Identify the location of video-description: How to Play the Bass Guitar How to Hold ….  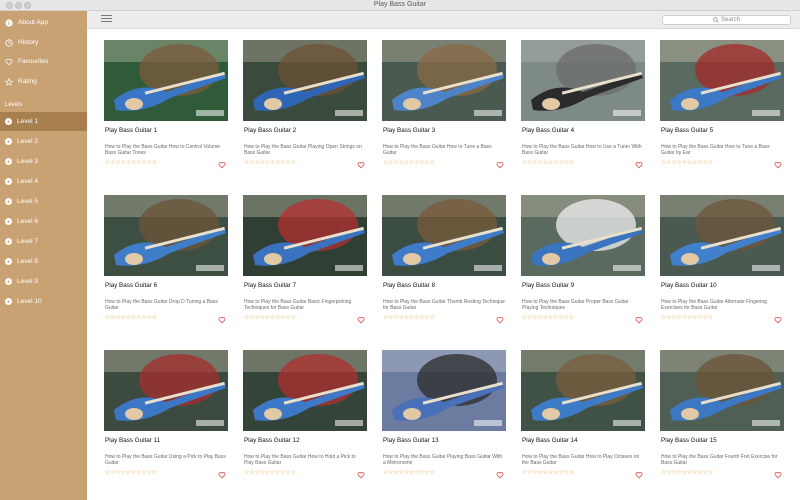
(300, 460).